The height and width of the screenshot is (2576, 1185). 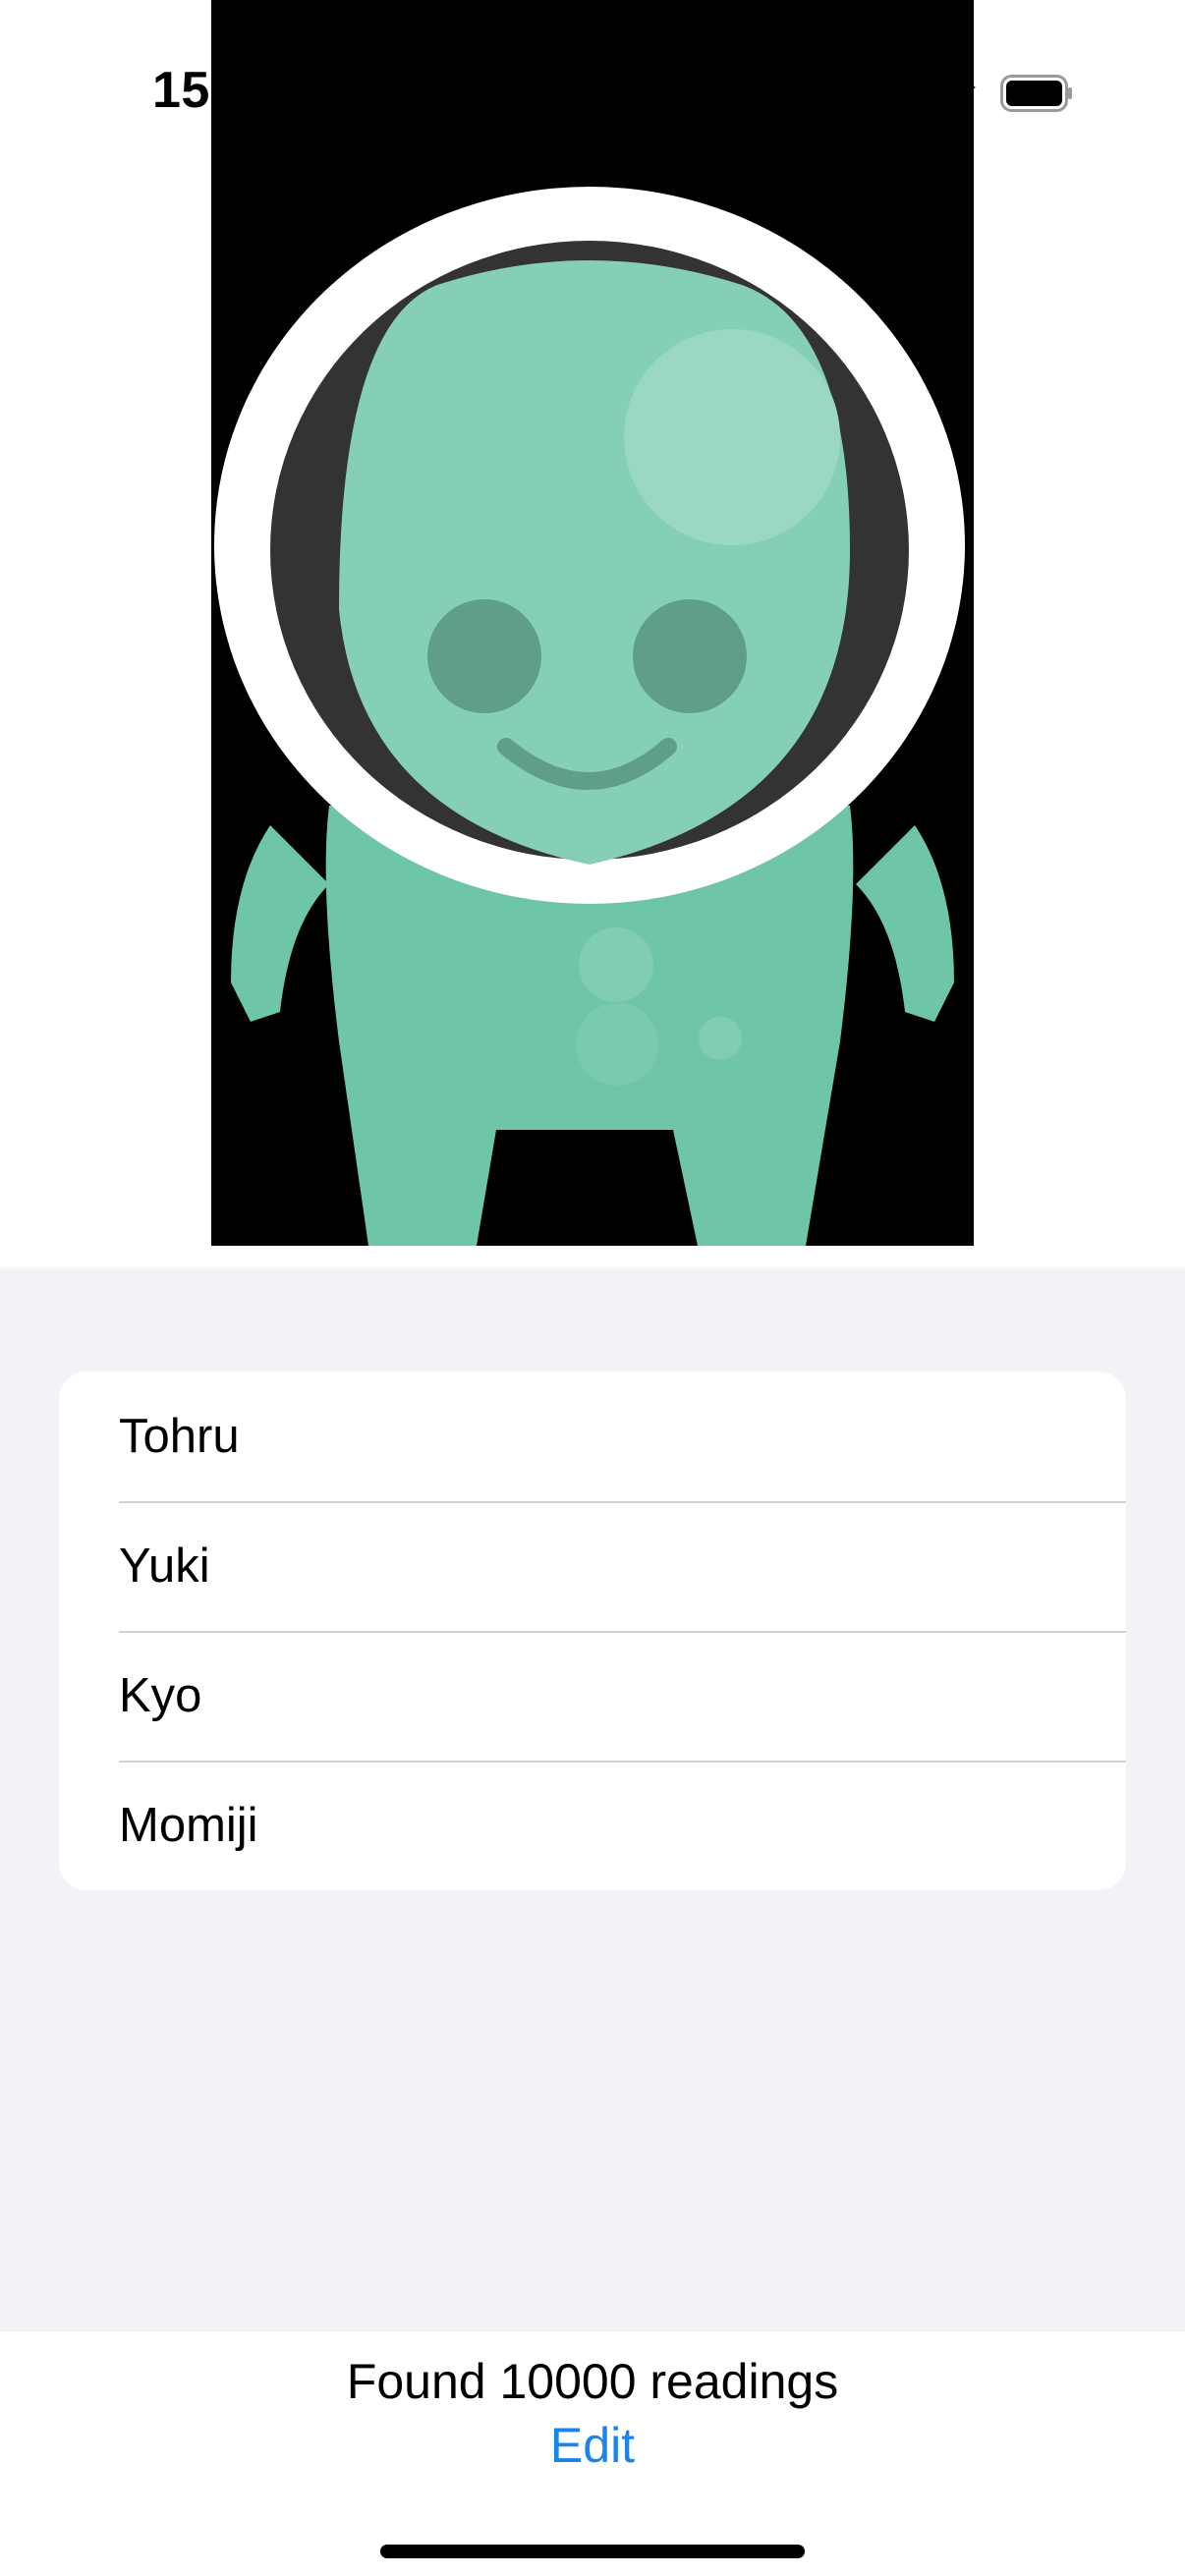 What do you see at coordinates (189, 1825) in the screenshot?
I see `list-item-label: Momiji` at bounding box center [189, 1825].